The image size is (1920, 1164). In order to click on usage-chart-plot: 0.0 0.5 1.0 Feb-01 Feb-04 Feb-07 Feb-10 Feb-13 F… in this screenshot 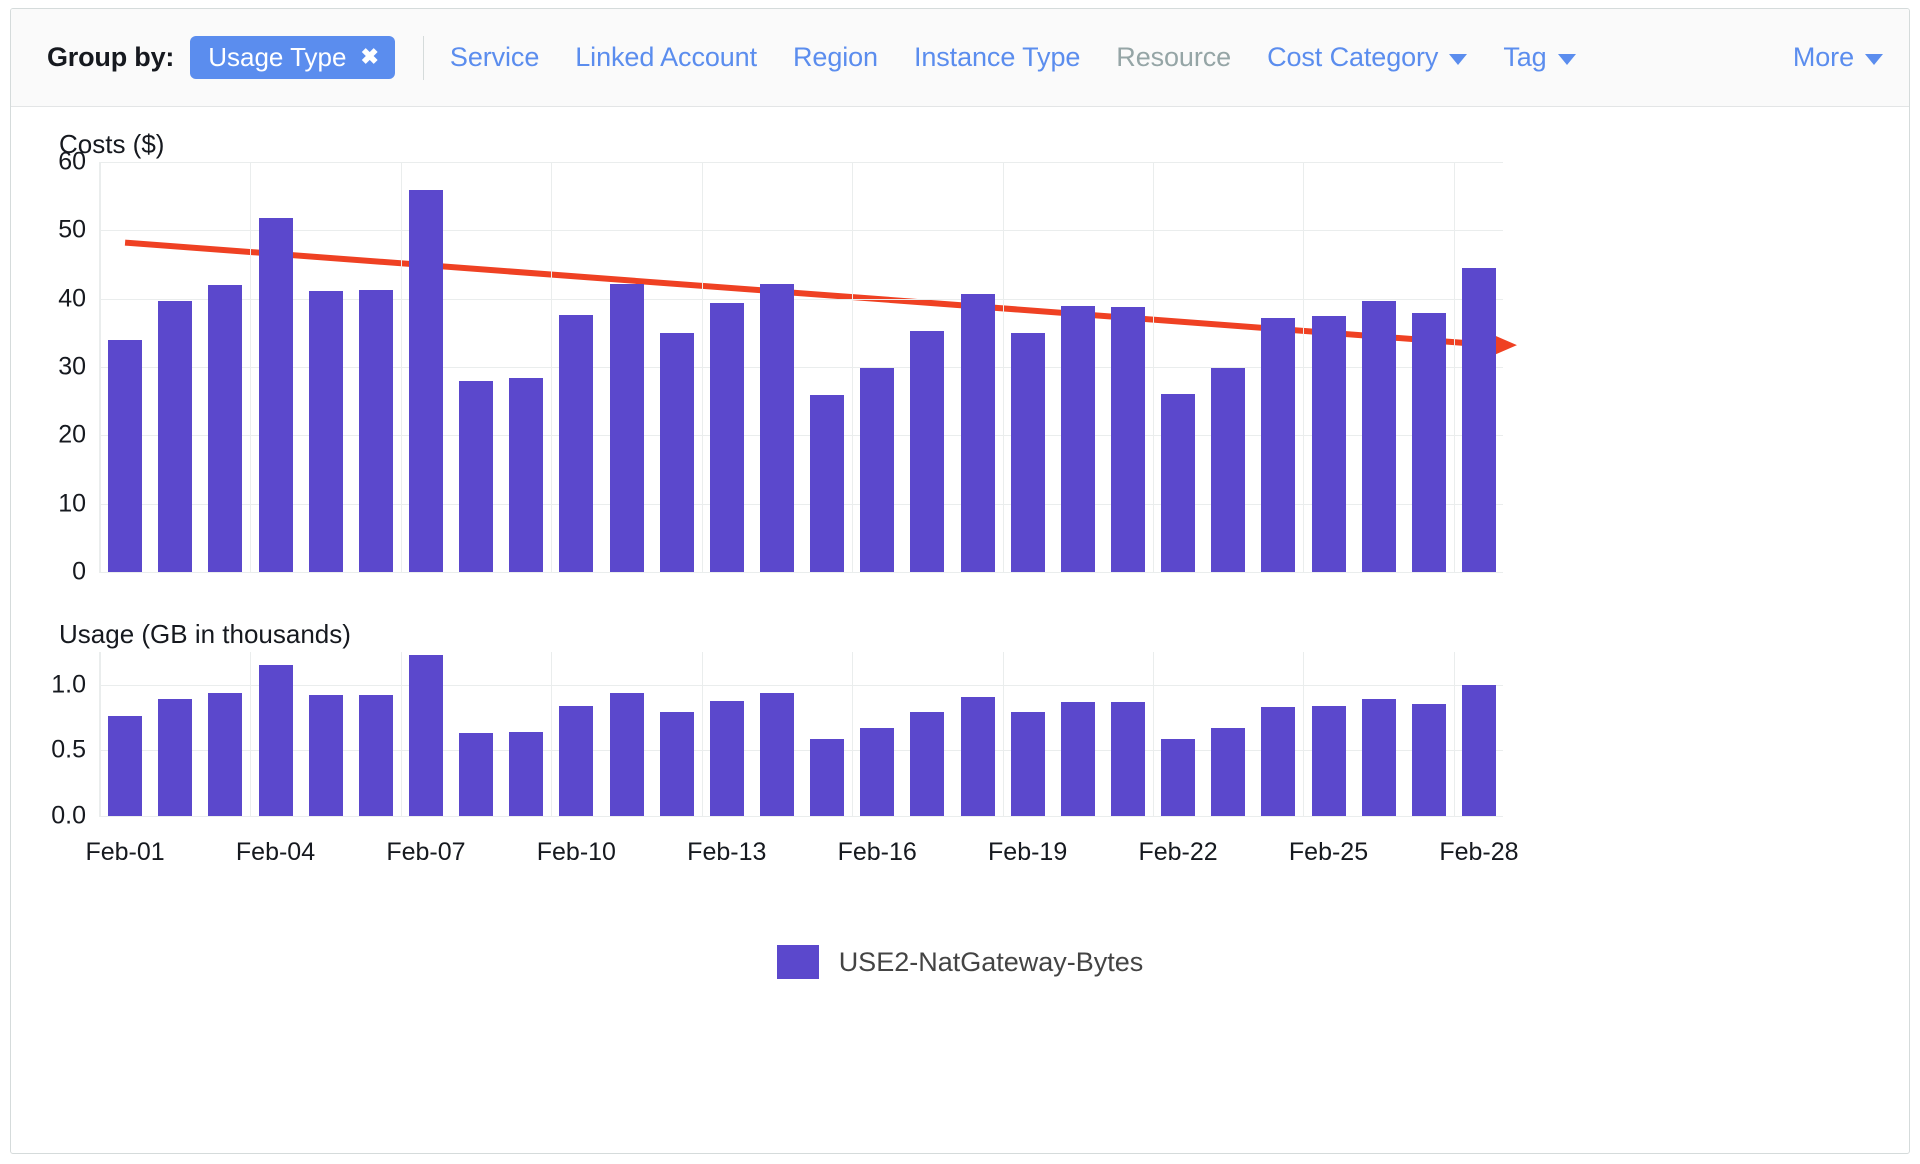, I will do `click(785, 759)`.